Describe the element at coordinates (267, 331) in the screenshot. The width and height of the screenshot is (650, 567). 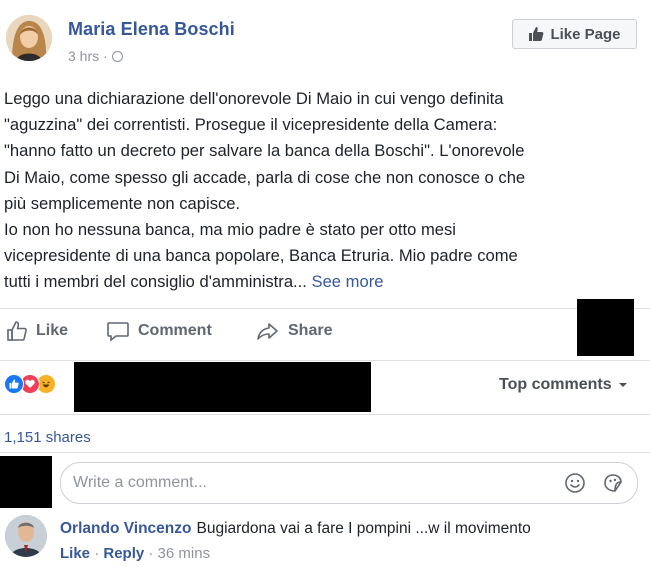
I see `share-icon` at that location.